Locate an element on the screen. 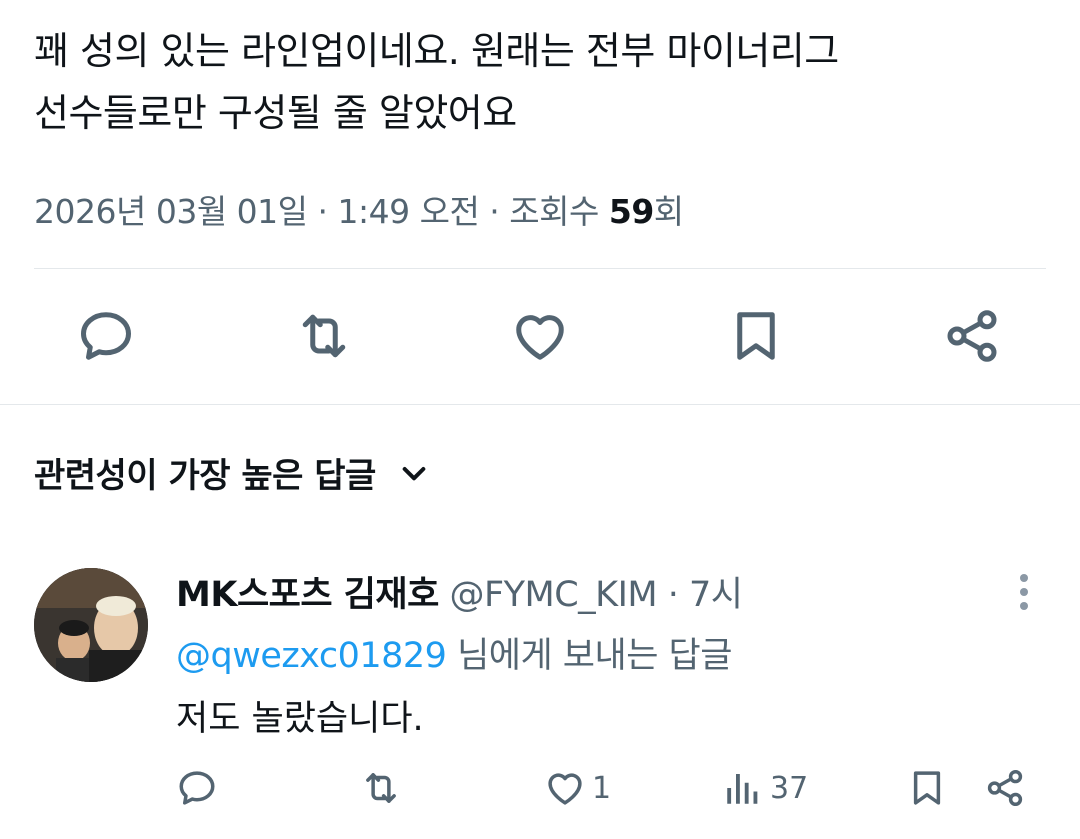  tweet-text-line-1: 꽤 성의 있는 라인업이네요. 원래는 전부 마이너리그 is located at coordinates (436, 51).